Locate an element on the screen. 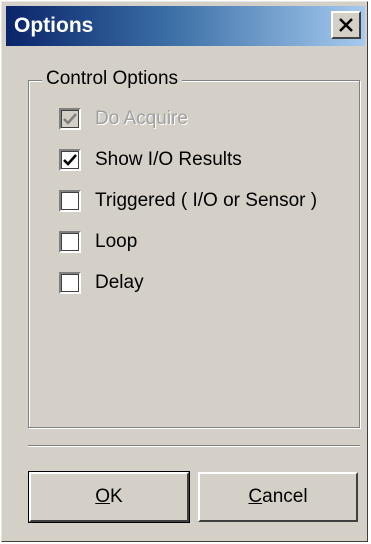 The width and height of the screenshot is (371, 544). loop-option: Loop is located at coordinates (98, 242).